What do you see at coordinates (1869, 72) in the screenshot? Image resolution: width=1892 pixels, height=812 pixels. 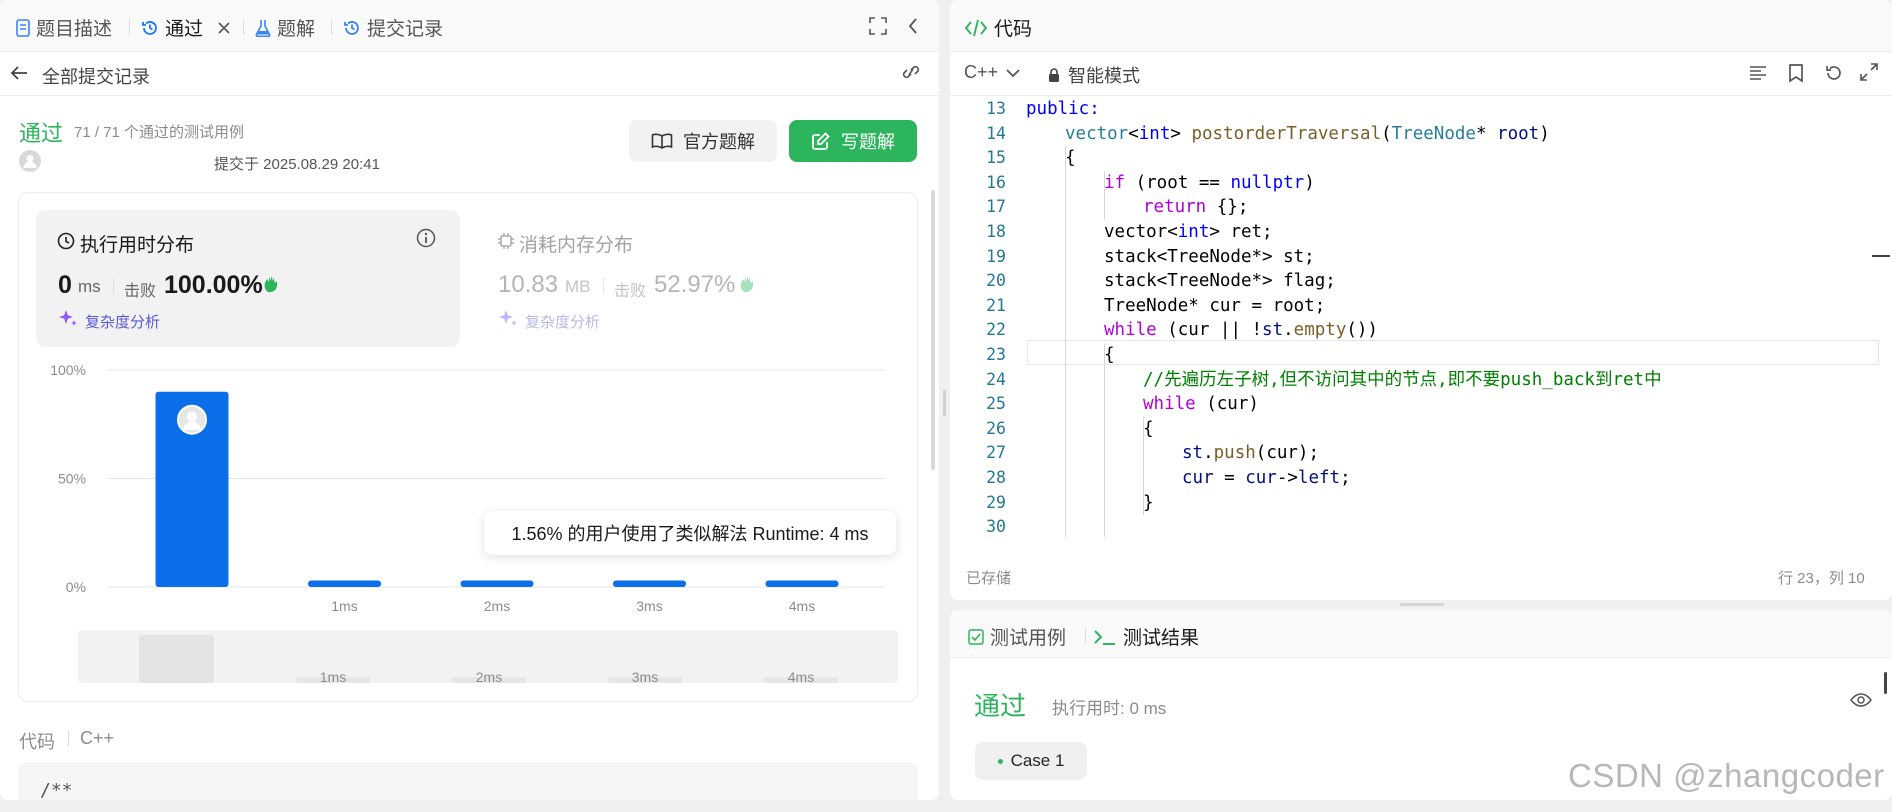 I see `expand-icon` at bounding box center [1869, 72].